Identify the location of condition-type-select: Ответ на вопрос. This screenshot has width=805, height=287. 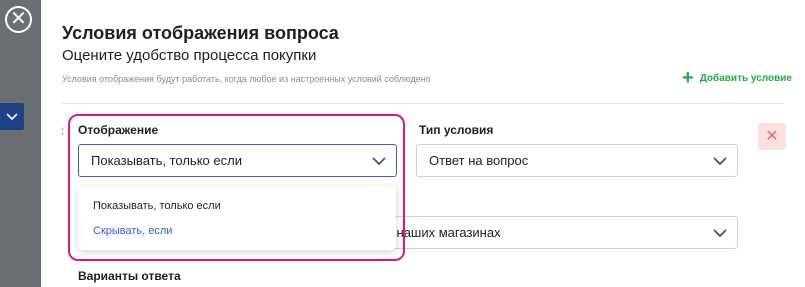
(577, 160).